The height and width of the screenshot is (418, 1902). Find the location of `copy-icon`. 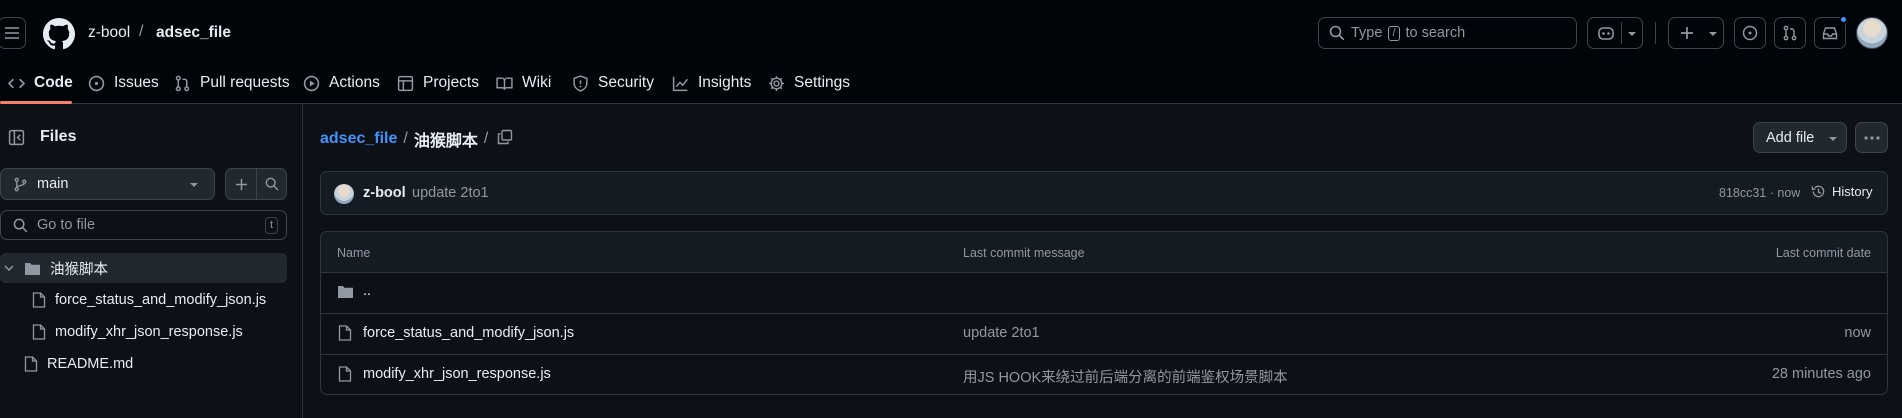

copy-icon is located at coordinates (505, 137).